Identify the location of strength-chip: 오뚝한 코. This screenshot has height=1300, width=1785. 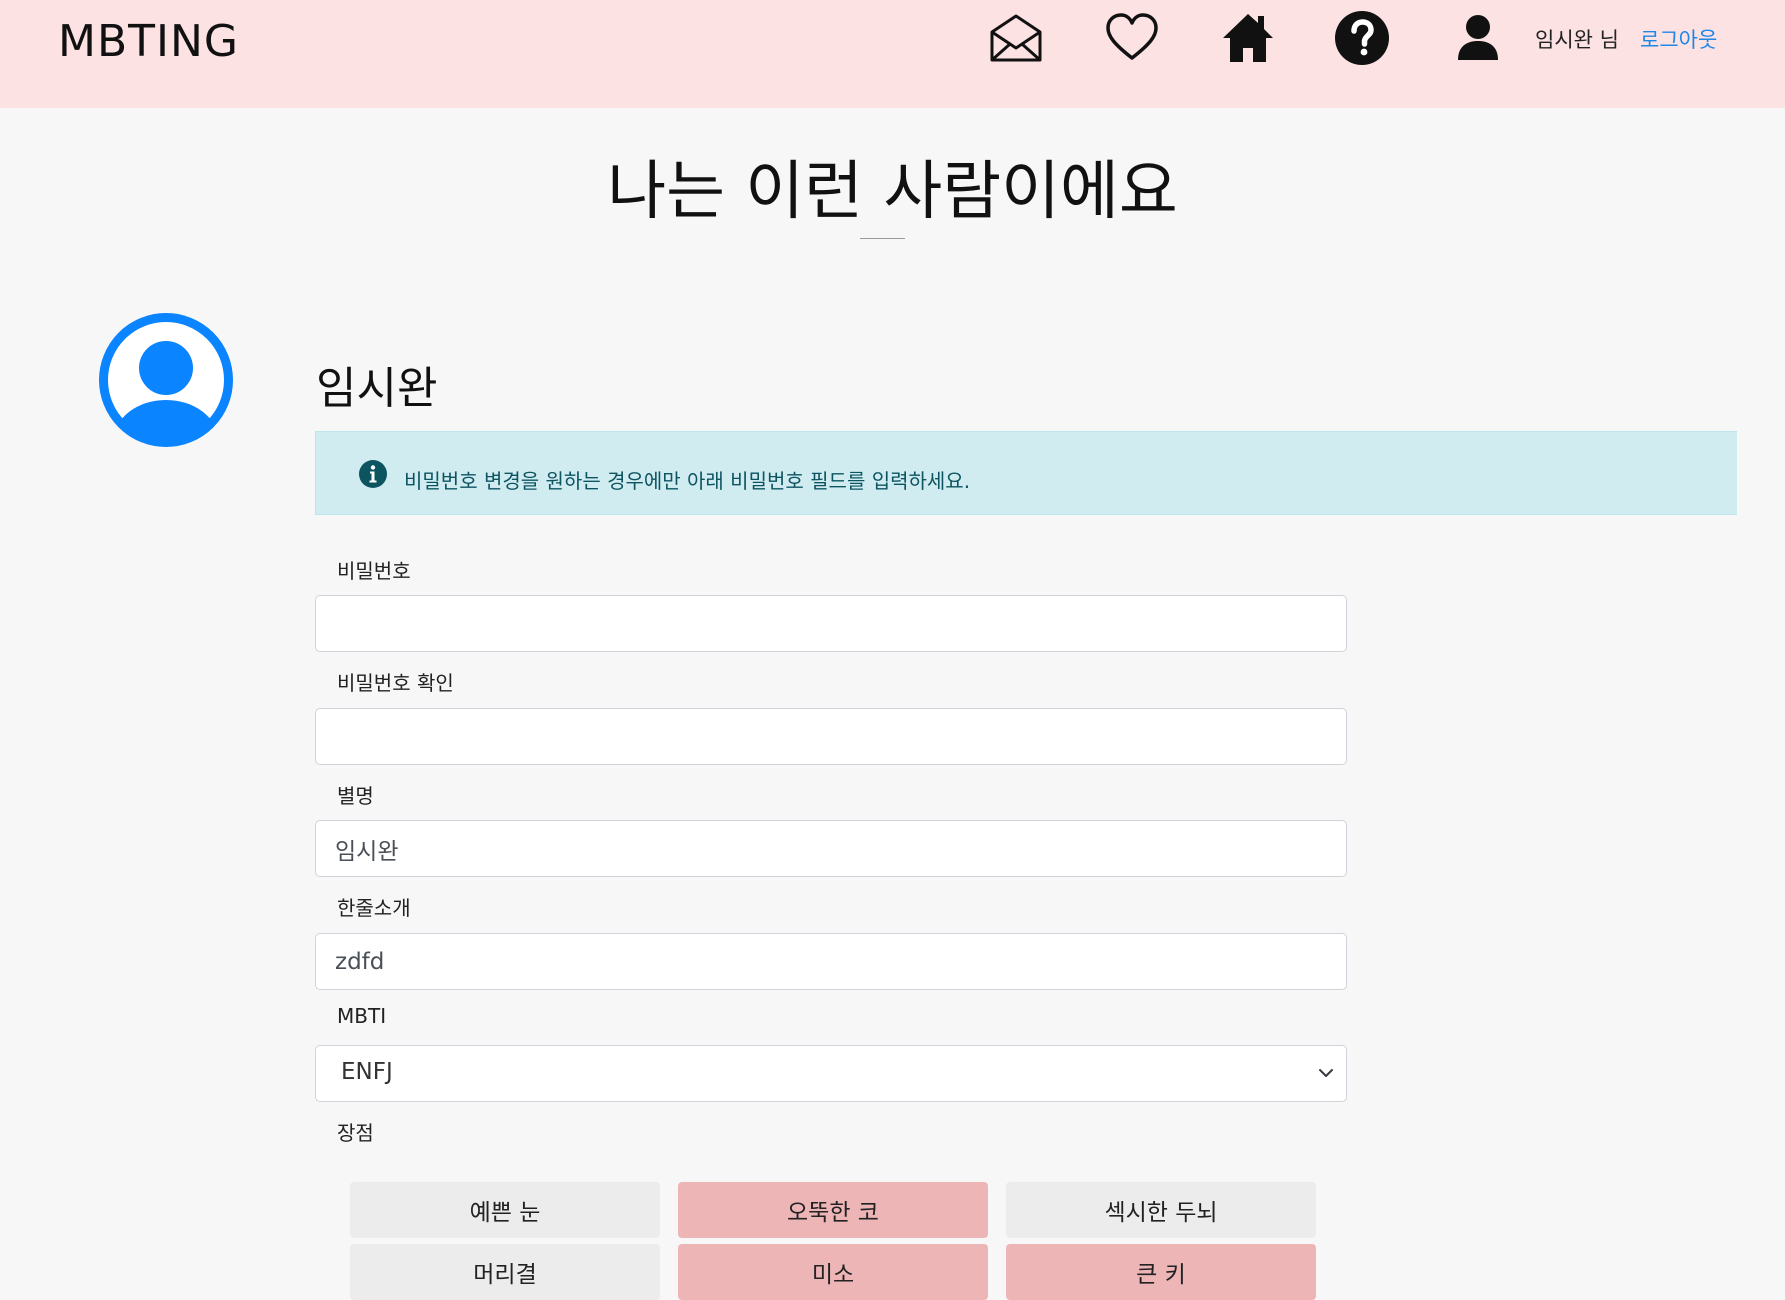
(833, 1210).